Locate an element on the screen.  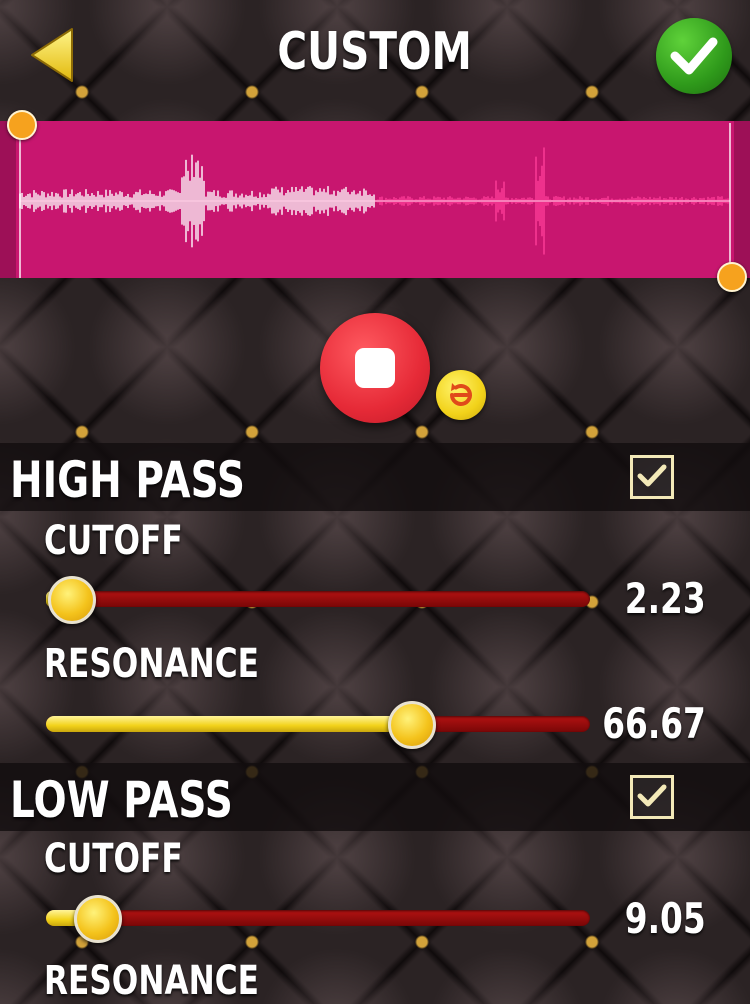
page-title: CUSTOM is located at coordinates (375, 52).